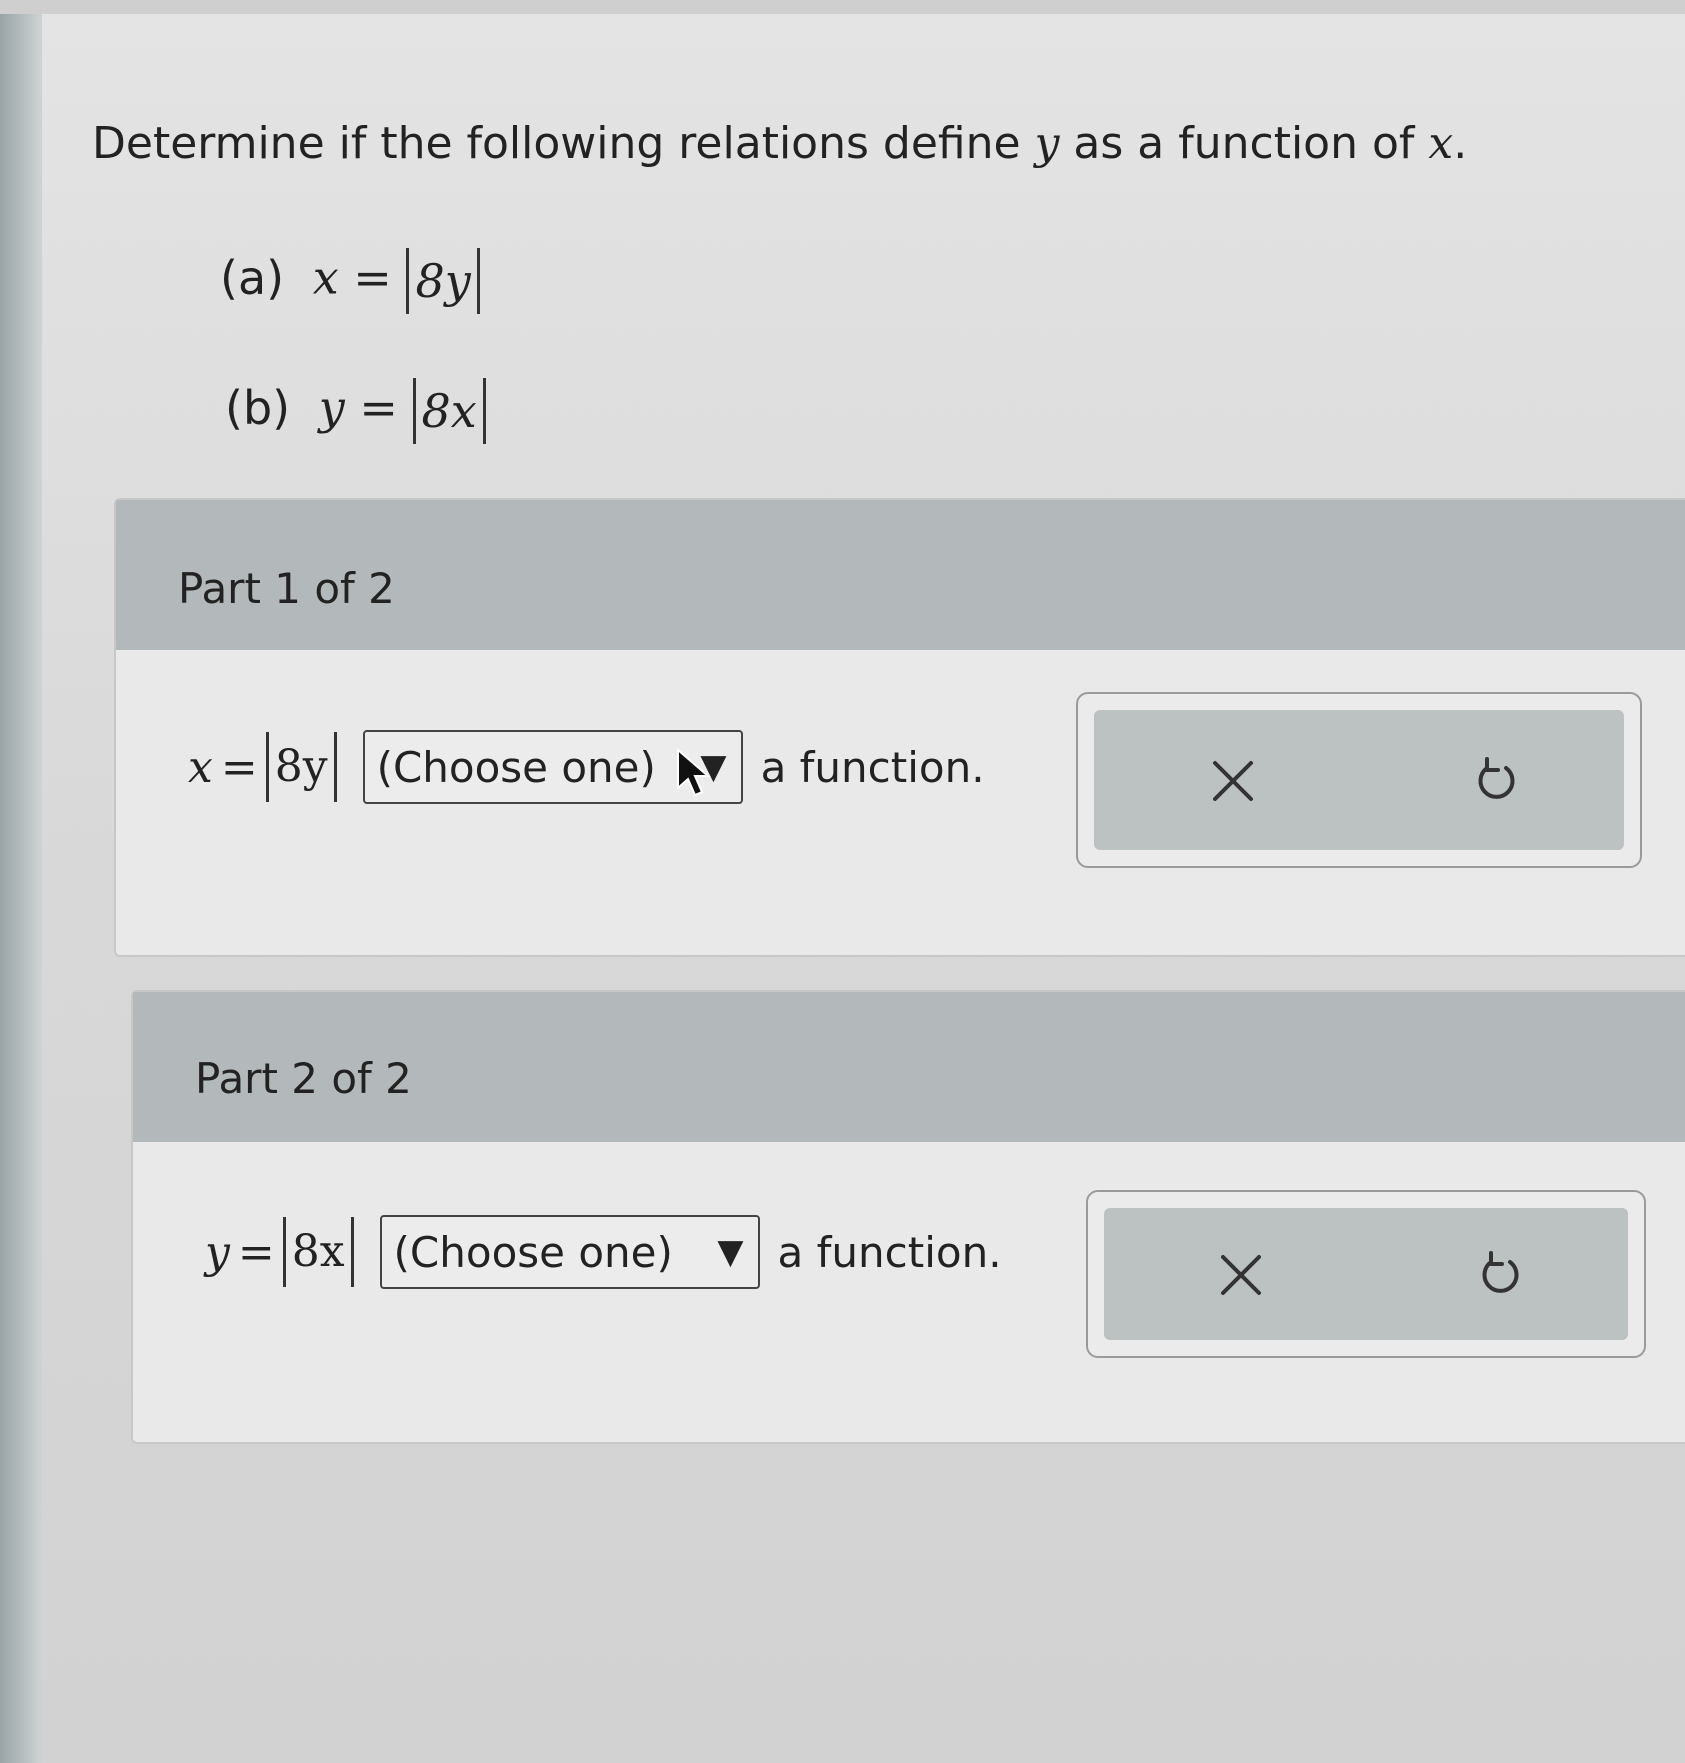 The height and width of the screenshot is (1763, 1685). I want to click on part-2-dropdown-value: (Choose one), so click(533, 1252).